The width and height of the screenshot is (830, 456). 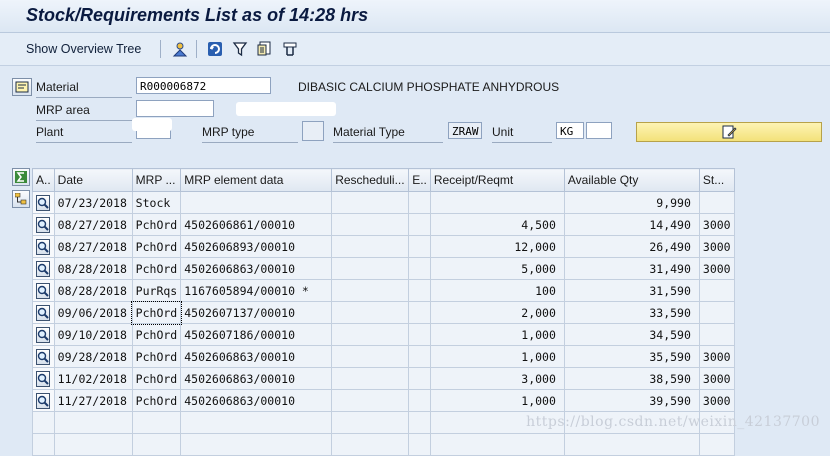 What do you see at coordinates (83, 49) in the screenshot?
I see `show-overview-tree-button: Show Overview Tree` at bounding box center [83, 49].